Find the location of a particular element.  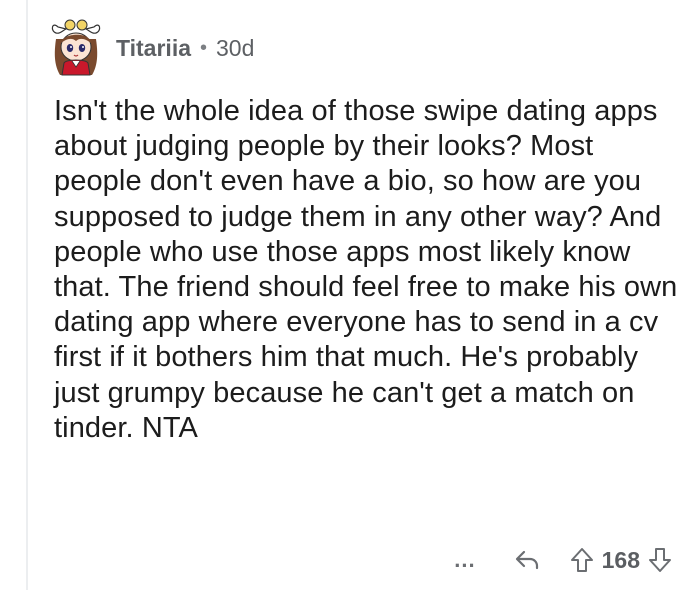

downvote-button is located at coordinates (660, 560).